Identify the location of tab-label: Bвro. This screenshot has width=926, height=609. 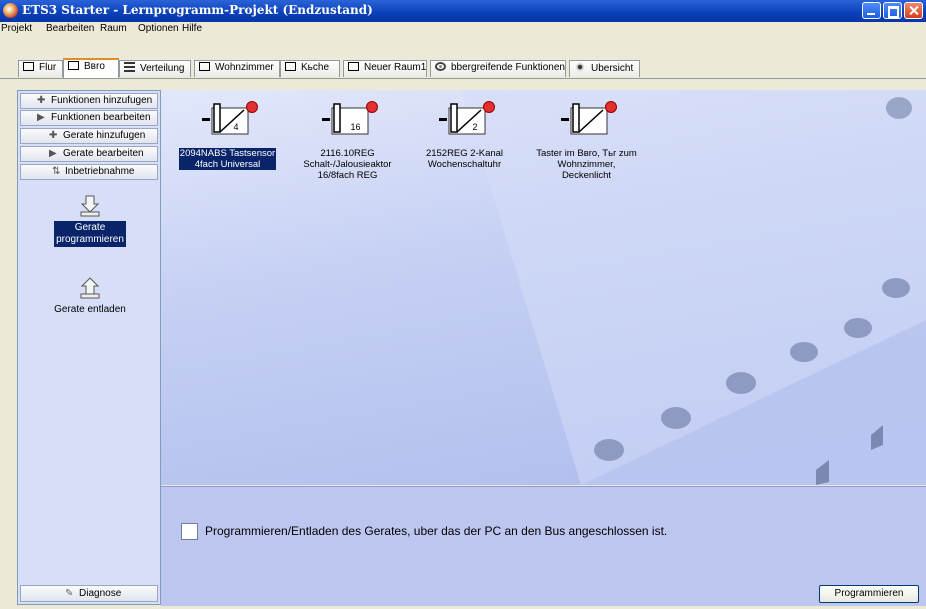
(94, 66).